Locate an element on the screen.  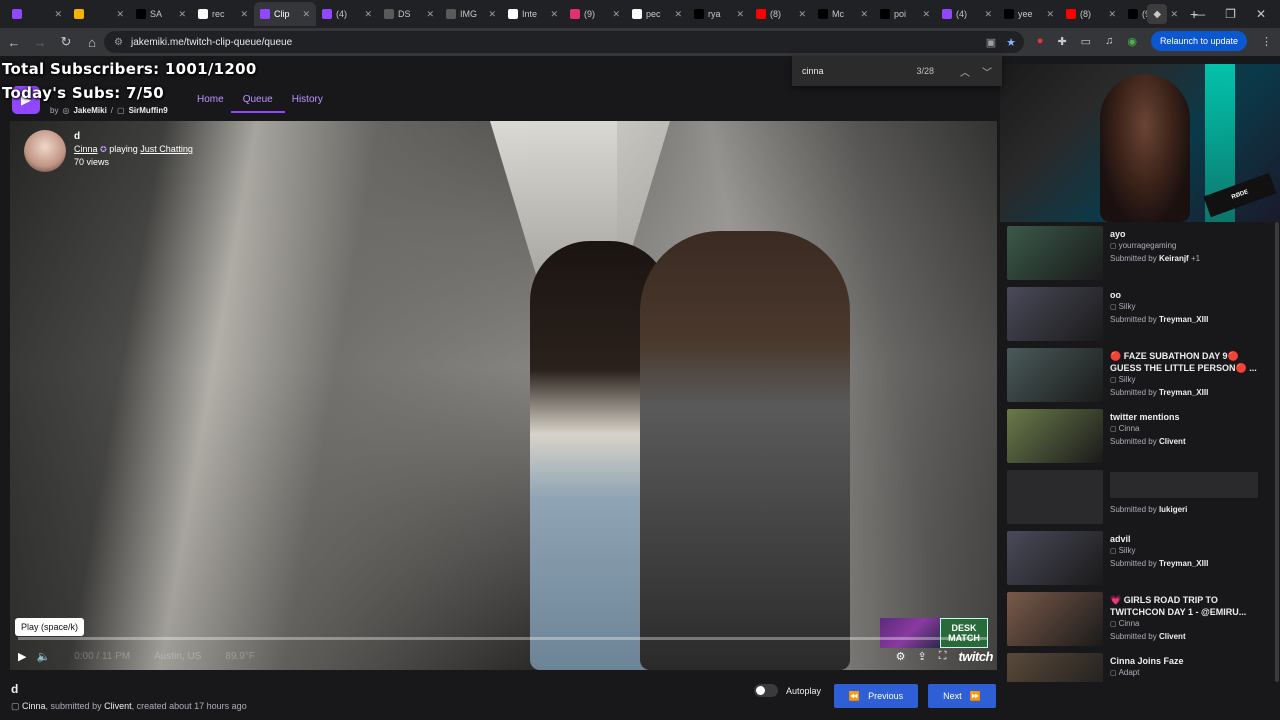
scrollbar-track is located at coordinates (1277, 452).